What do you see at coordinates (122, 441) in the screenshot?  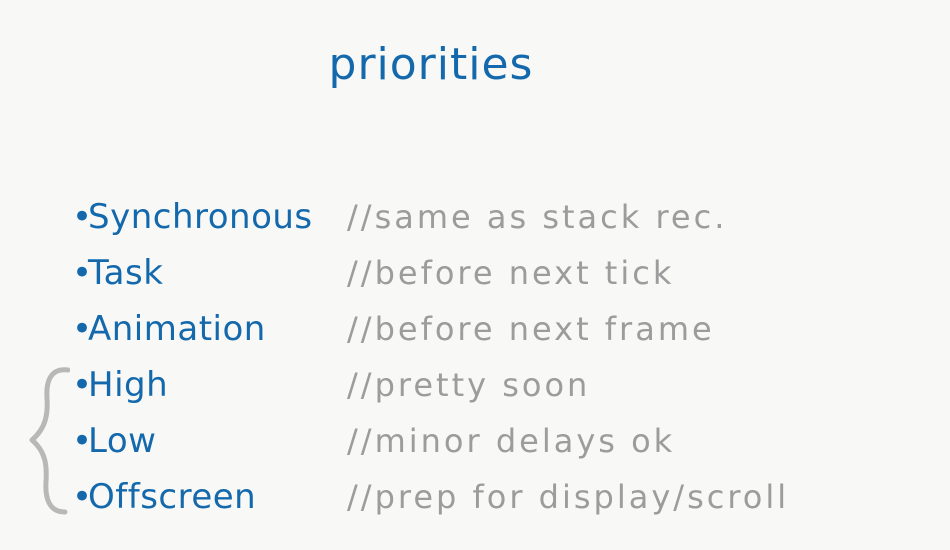 I see `priority-term: Low` at bounding box center [122, 441].